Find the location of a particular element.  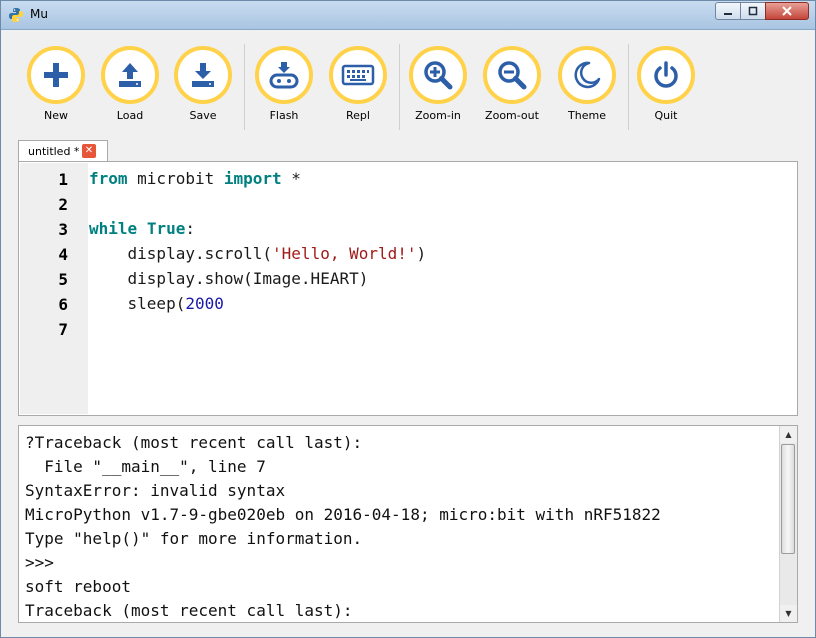

scroll-down-arrow-icon: ▼ is located at coordinates (788, 613).